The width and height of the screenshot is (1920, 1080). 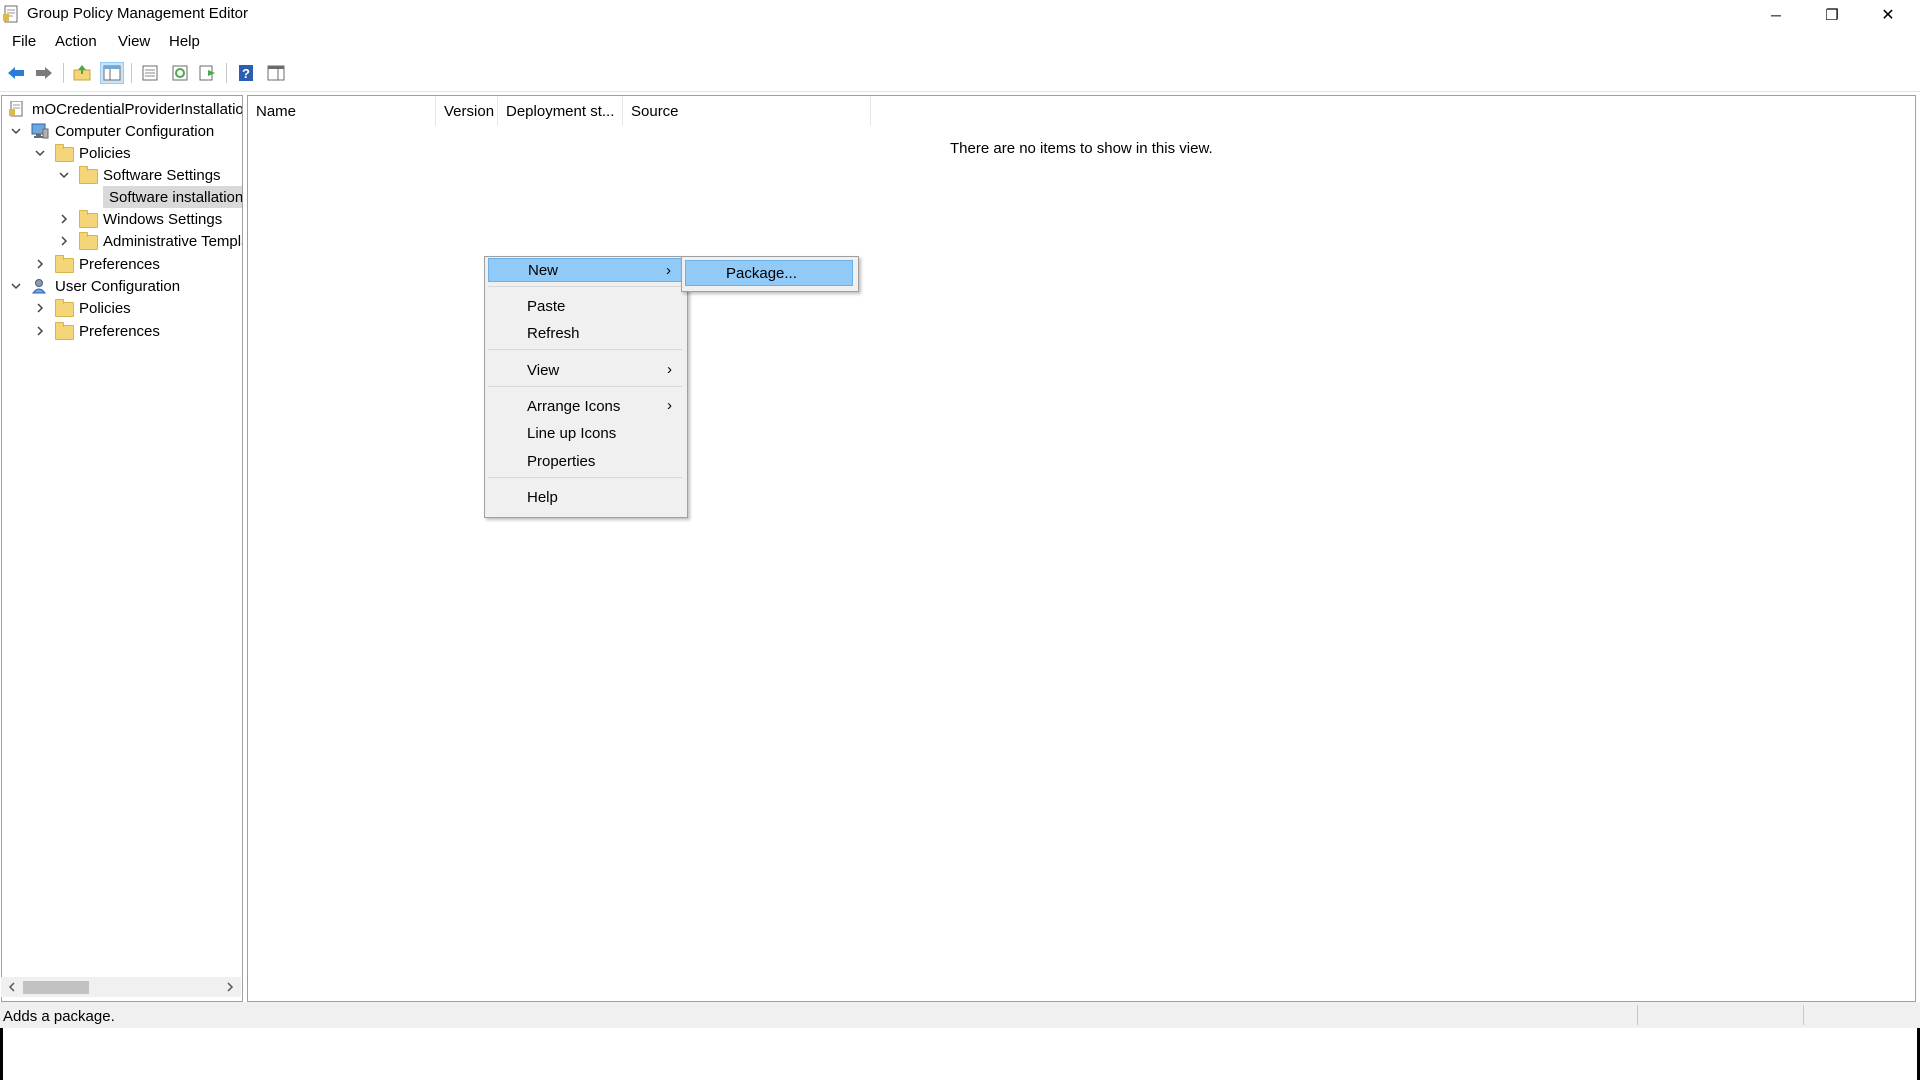 I want to click on help-icon: ?, so click(x=246, y=73).